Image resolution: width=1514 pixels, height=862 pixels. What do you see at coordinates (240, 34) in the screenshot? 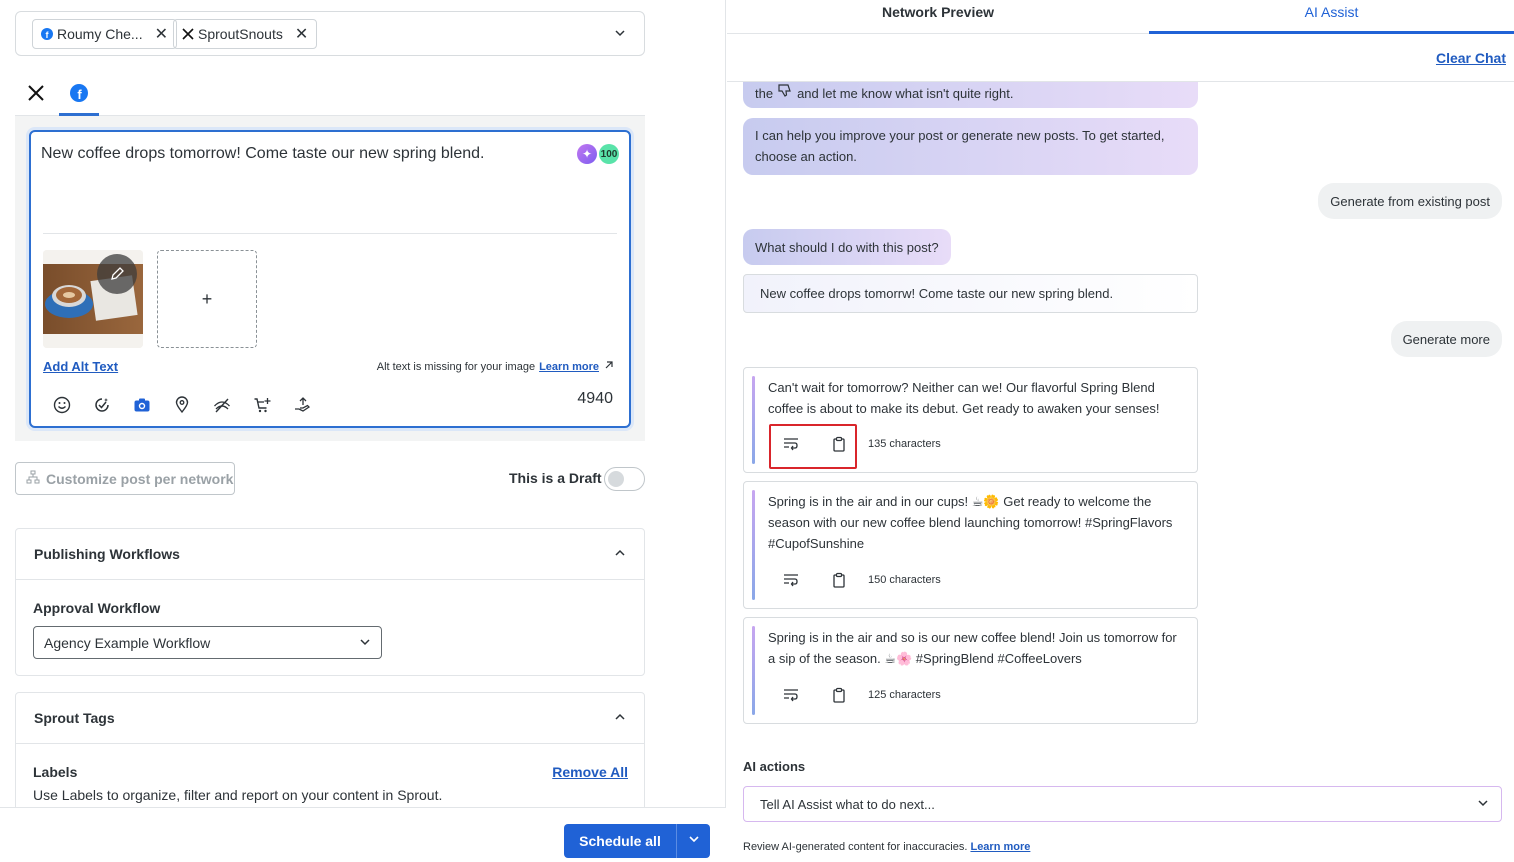
I see `profile-chip-label: SproutSnouts` at bounding box center [240, 34].